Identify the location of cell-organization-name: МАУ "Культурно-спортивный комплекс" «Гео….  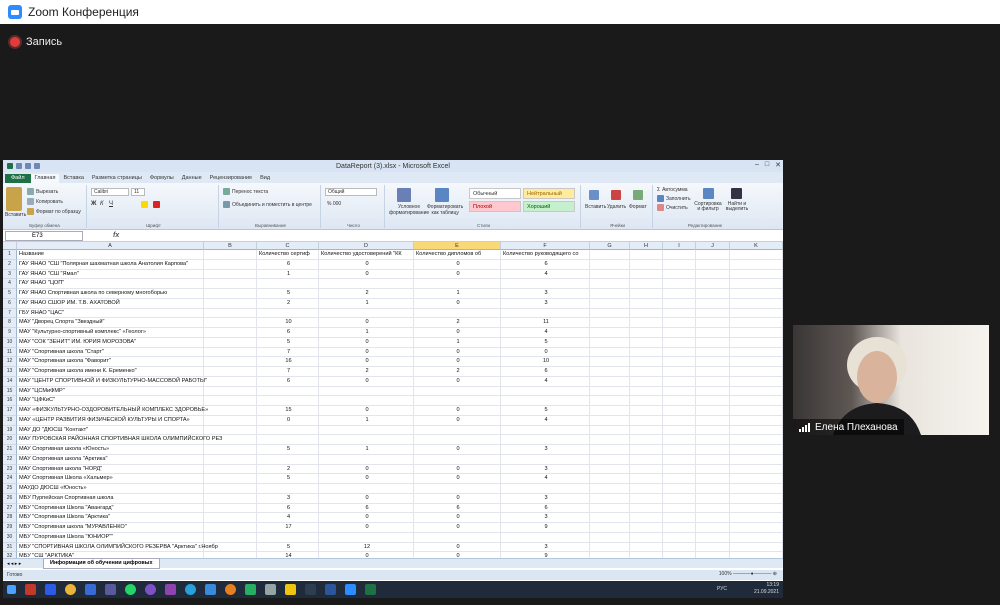
(137, 333).